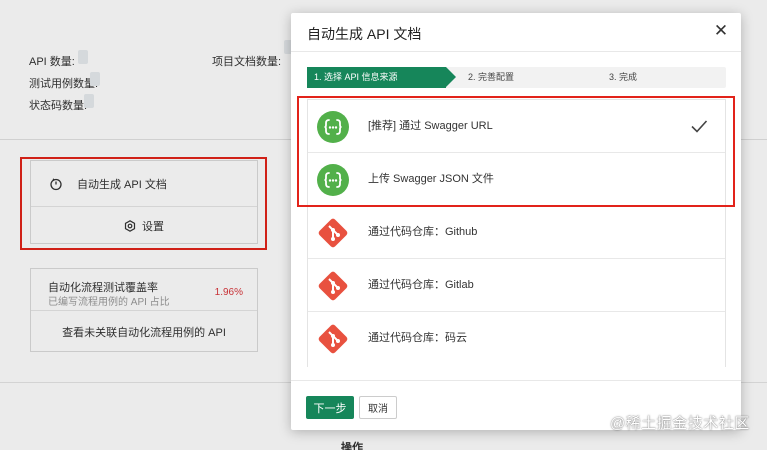  What do you see at coordinates (516, 232) in the screenshot?
I see `source-github: 通过代码仓库：Github` at bounding box center [516, 232].